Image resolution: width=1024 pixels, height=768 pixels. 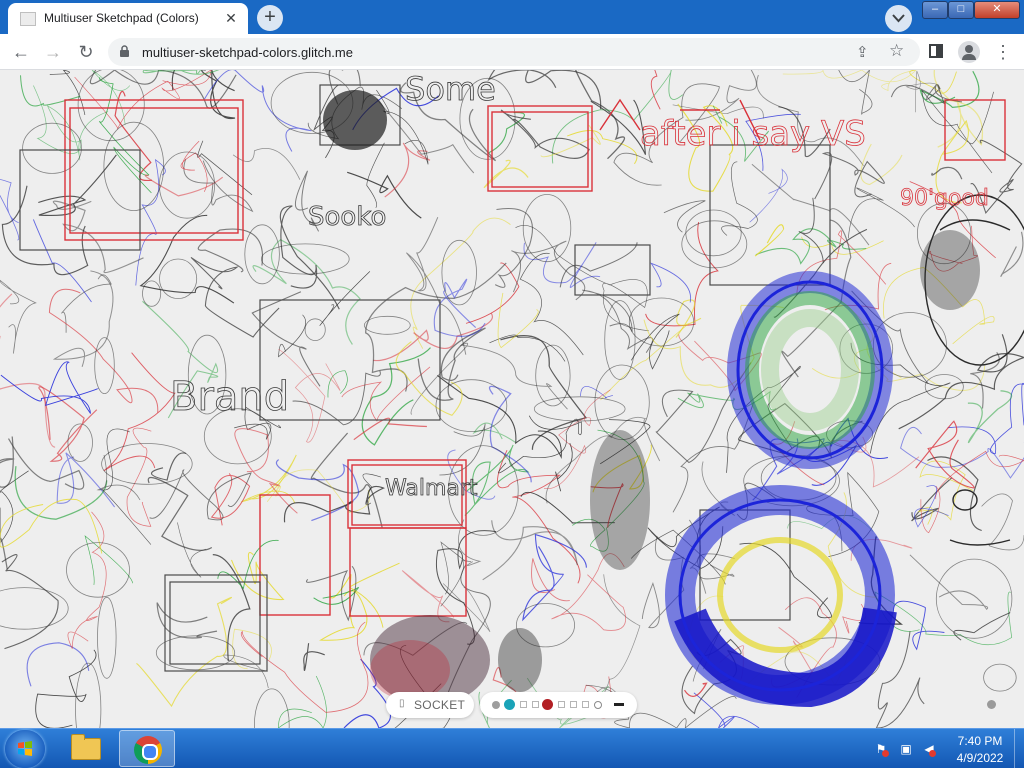 What do you see at coordinates (86, 52) in the screenshot?
I see `reload-button: ↻` at bounding box center [86, 52].